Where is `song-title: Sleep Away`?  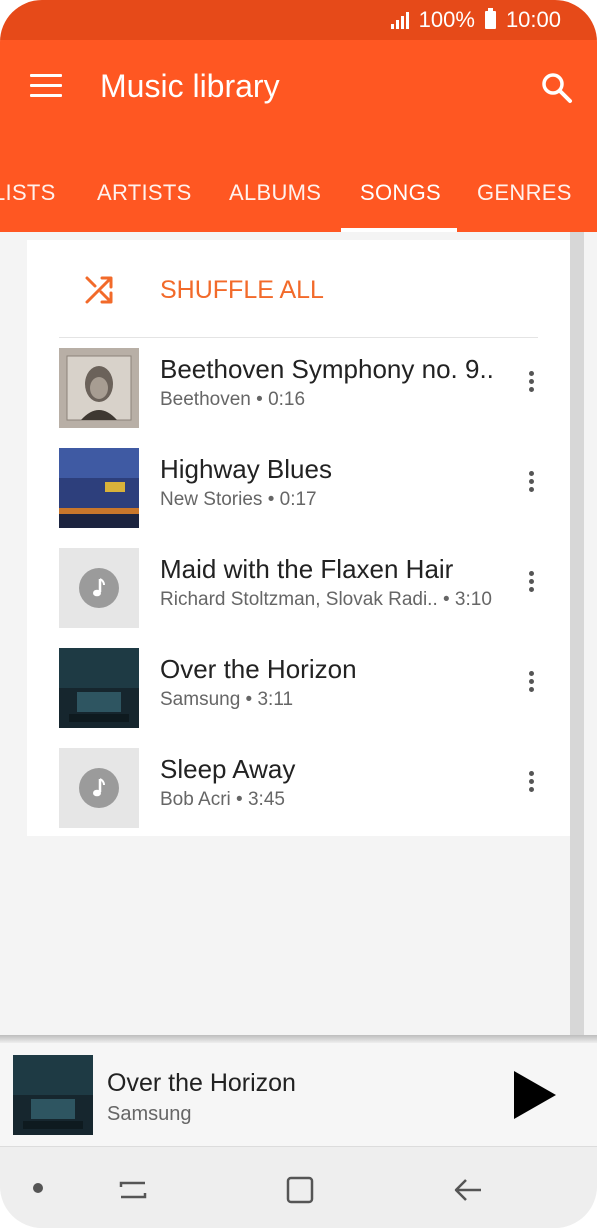 song-title: Sleep Away is located at coordinates (228, 769).